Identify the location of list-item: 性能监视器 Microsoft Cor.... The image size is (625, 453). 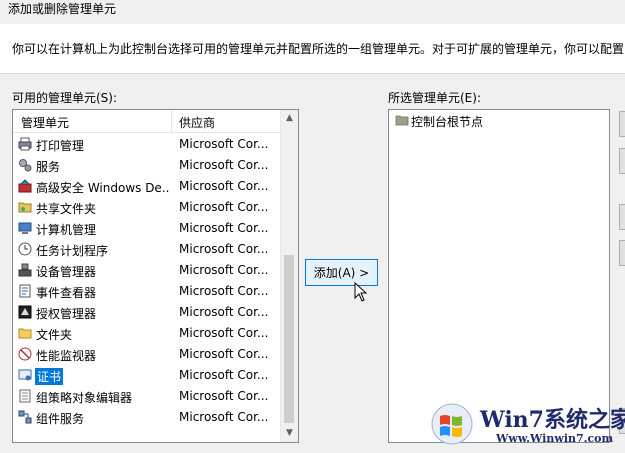
(147, 354).